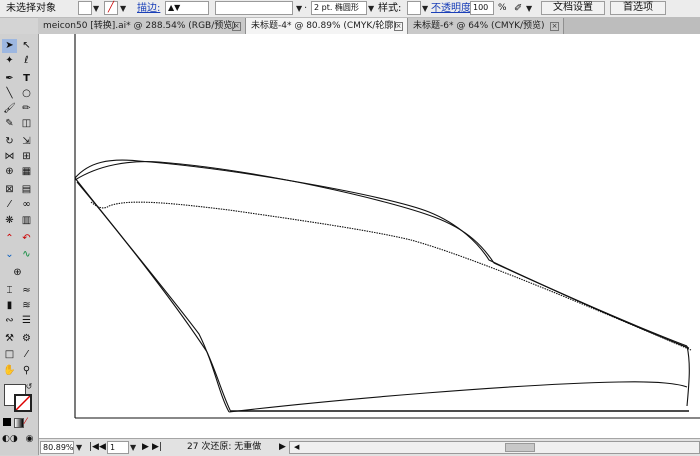  What do you see at coordinates (26, 157) in the screenshot?
I see `free-transform-tool-icon: ⊞` at bounding box center [26, 157].